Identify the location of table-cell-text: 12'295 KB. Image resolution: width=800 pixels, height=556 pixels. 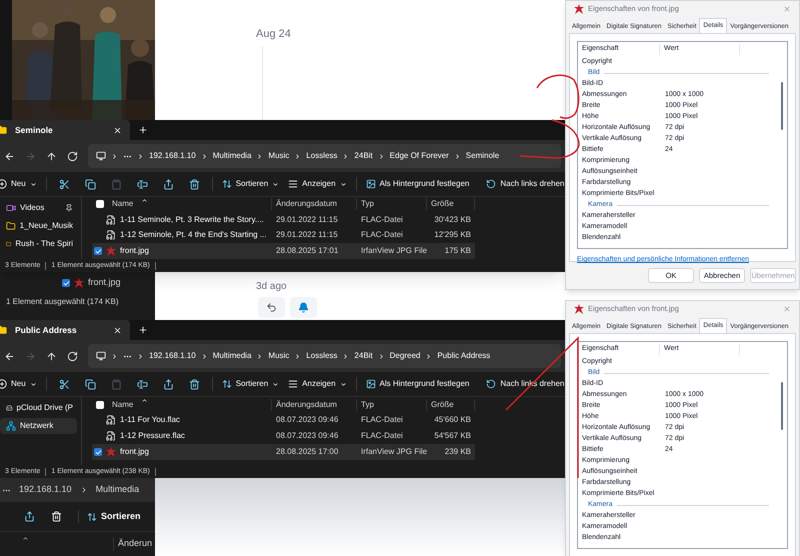
(452, 235).